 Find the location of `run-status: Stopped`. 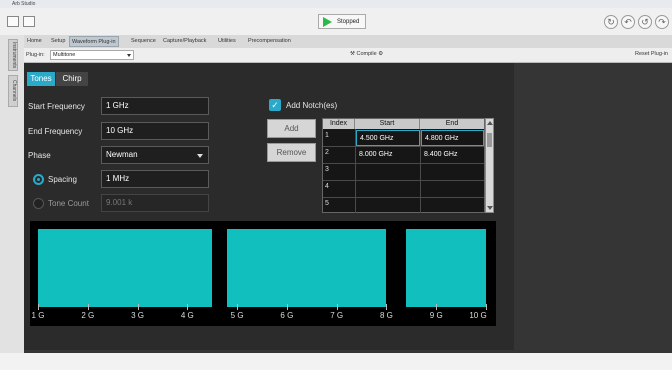

run-status: Stopped is located at coordinates (348, 22).